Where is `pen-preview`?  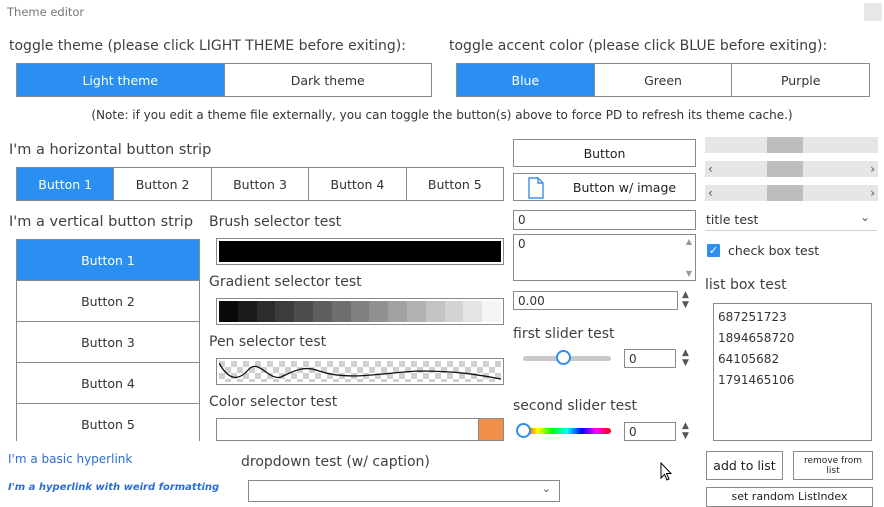
pen-preview is located at coordinates (360, 371).